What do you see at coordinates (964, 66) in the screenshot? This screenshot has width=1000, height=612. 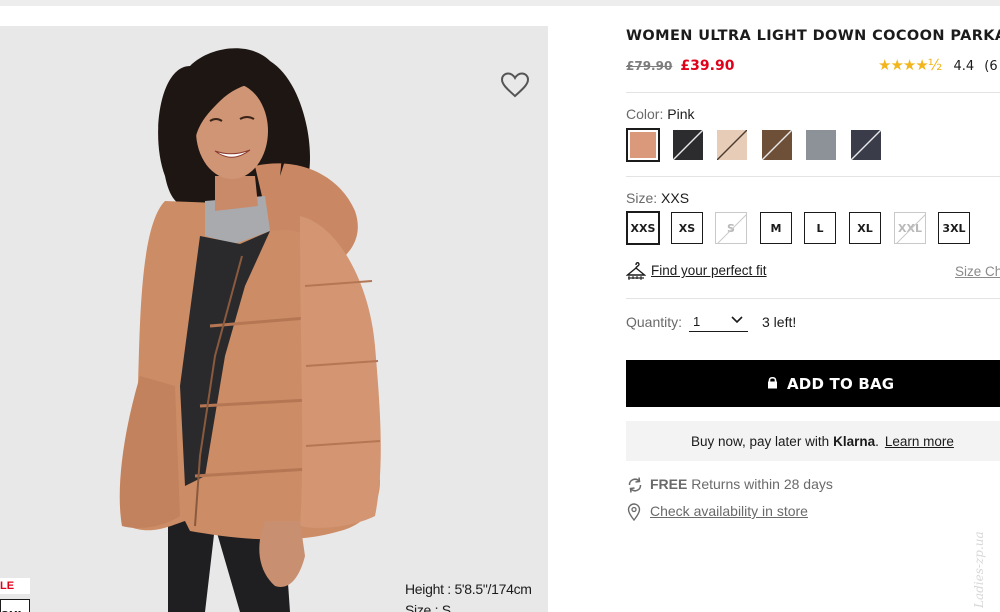 I see `rating-value: 4.4` at bounding box center [964, 66].